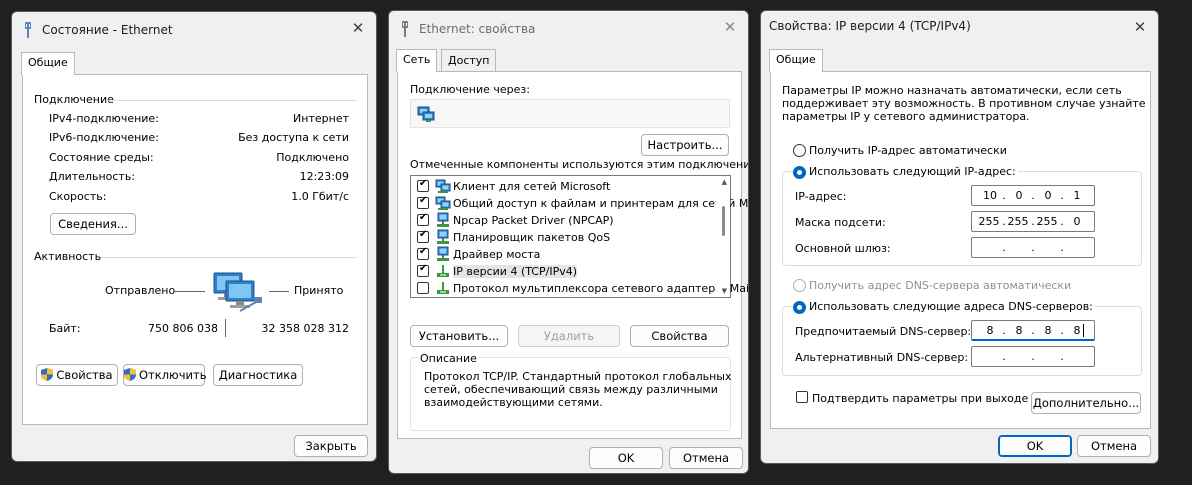 This screenshot has width=1192, height=485. I want to click on tab-sharing: Доступ, so click(469, 60).